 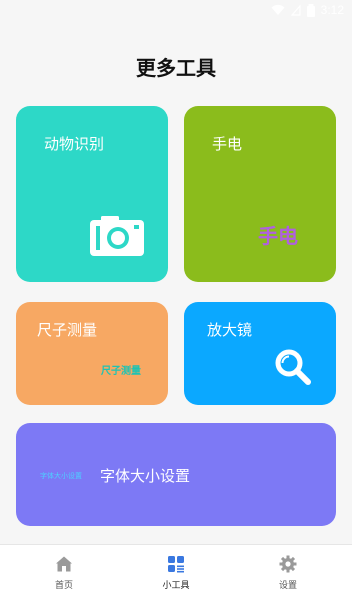 What do you see at coordinates (293, 367) in the screenshot?
I see `magnifier-icon` at bounding box center [293, 367].